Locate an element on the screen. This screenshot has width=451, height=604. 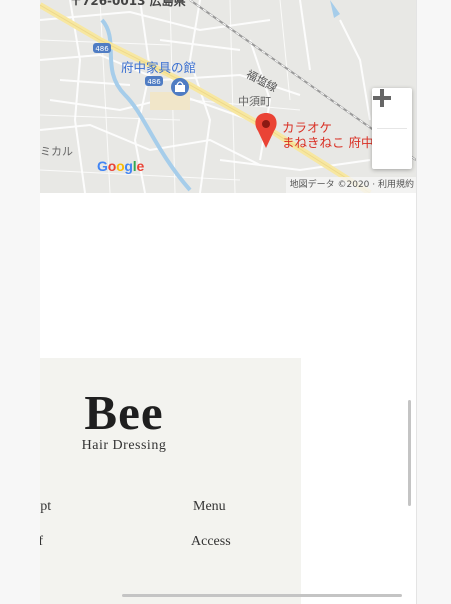
footer-link-staff: ff is located at coordinates (41, 542).